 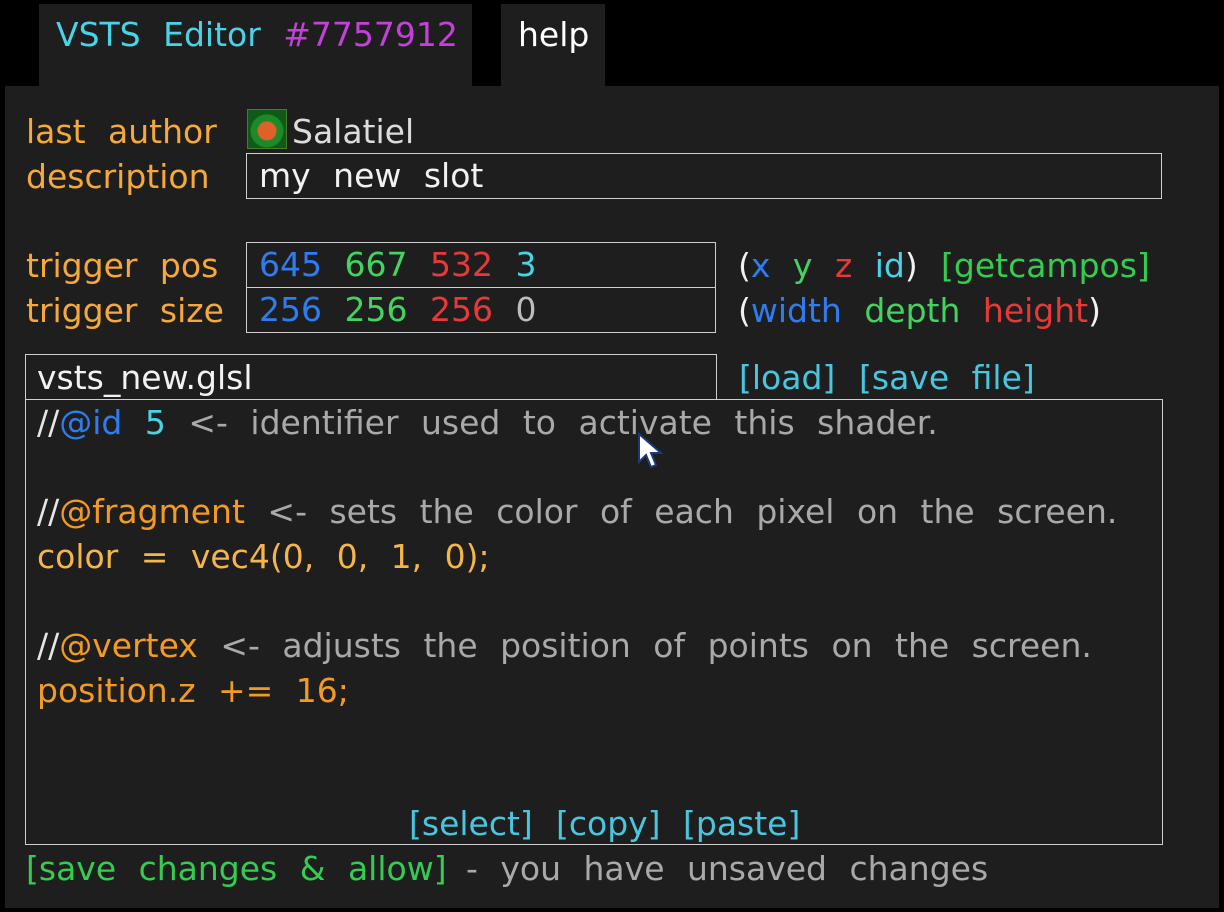 What do you see at coordinates (843, 265) in the screenshot?
I see `hint-z: z` at bounding box center [843, 265].